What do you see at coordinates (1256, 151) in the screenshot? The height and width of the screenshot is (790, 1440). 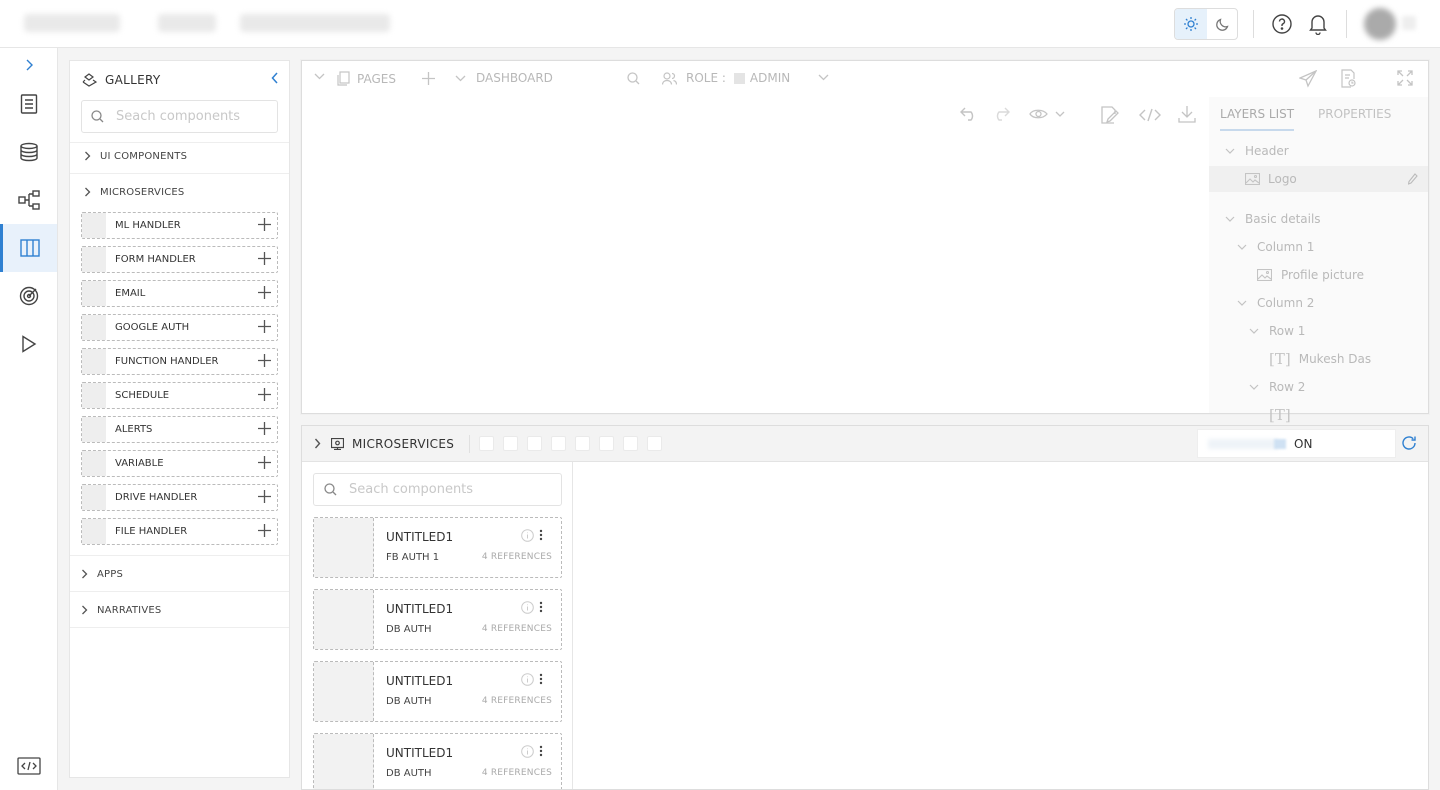 I see `layer-header: Header` at bounding box center [1256, 151].